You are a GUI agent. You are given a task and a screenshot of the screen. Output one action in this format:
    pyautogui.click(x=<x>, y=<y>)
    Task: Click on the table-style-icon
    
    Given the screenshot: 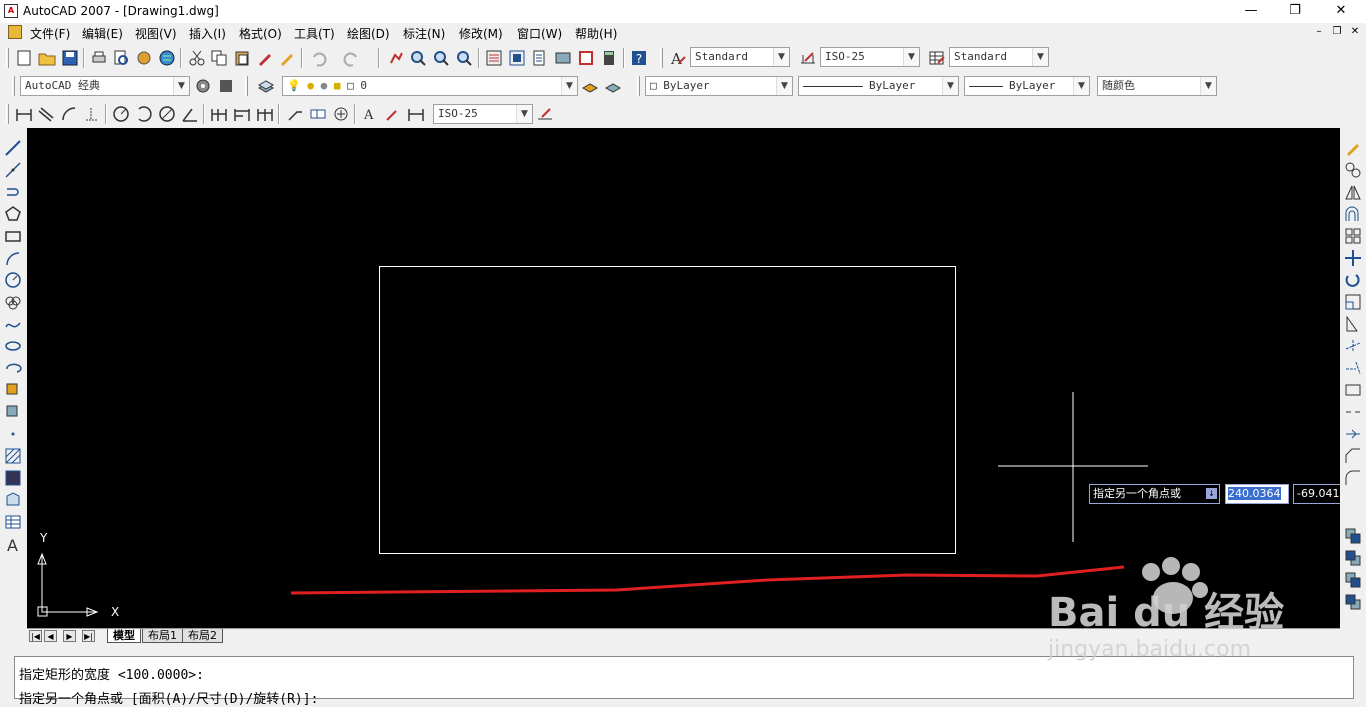 What is the action you would take?
    pyautogui.click(x=937, y=58)
    